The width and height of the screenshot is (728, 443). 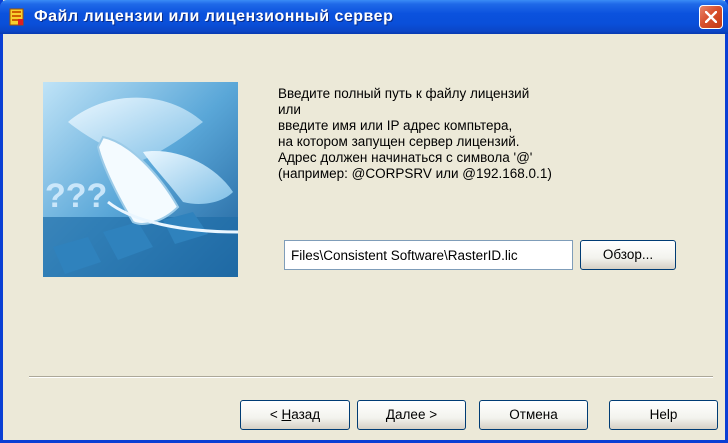 What do you see at coordinates (214, 16) in the screenshot?
I see `window-title: Файл лицензии или лицензионный сервер` at bounding box center [214, 16].